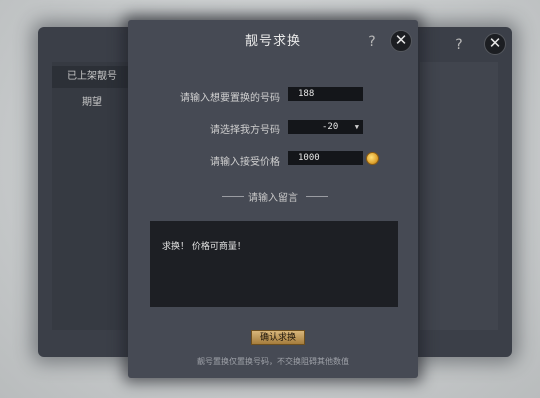  What do you see at coordinates (92, 77) in the screenshot?
I see `sidebar-item-listed-numbers: 已上架靓号` at bounding box center [92, 77].